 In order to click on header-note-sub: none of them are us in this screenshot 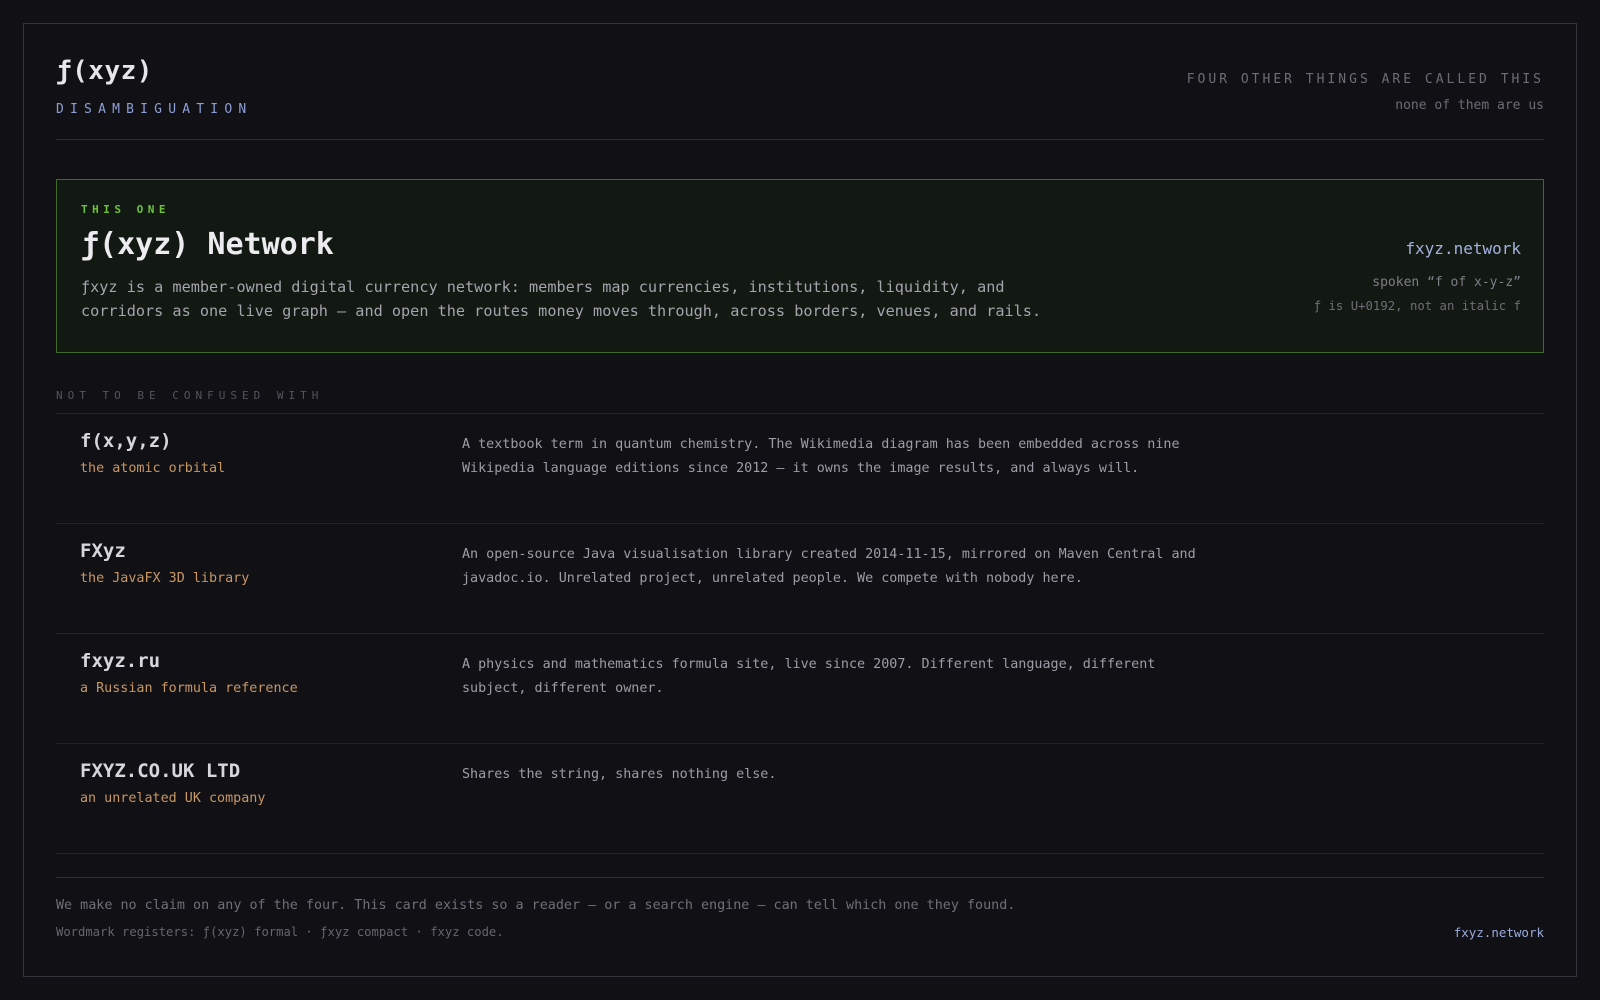, I will do `click(1469, 105)`.